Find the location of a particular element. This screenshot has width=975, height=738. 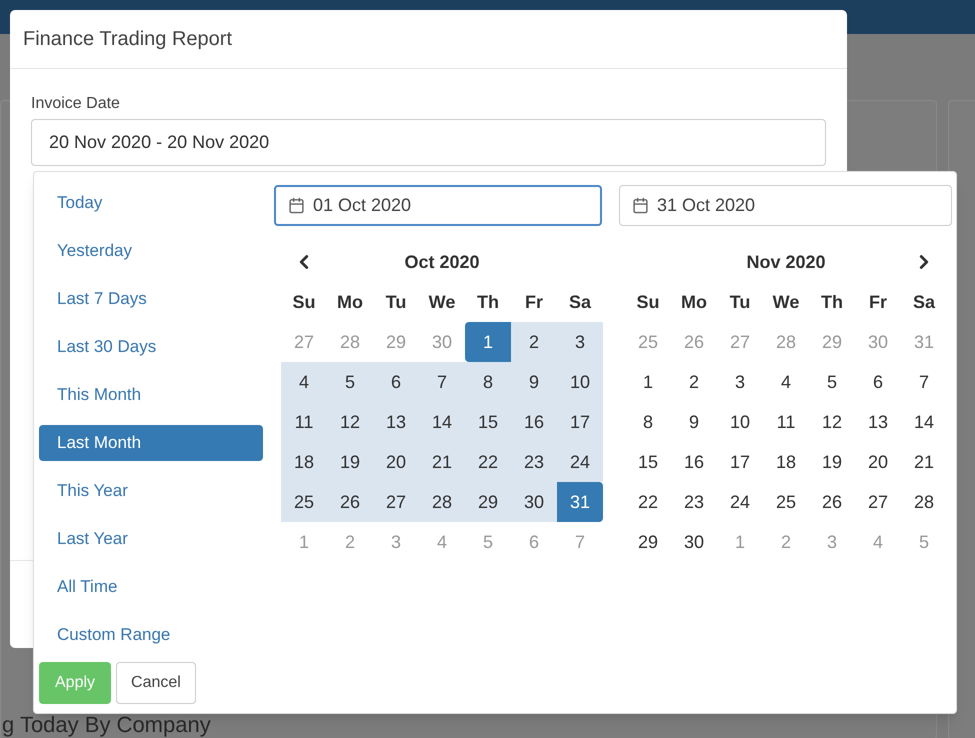

day-cell: 7 is located at coordinates (442, 382).